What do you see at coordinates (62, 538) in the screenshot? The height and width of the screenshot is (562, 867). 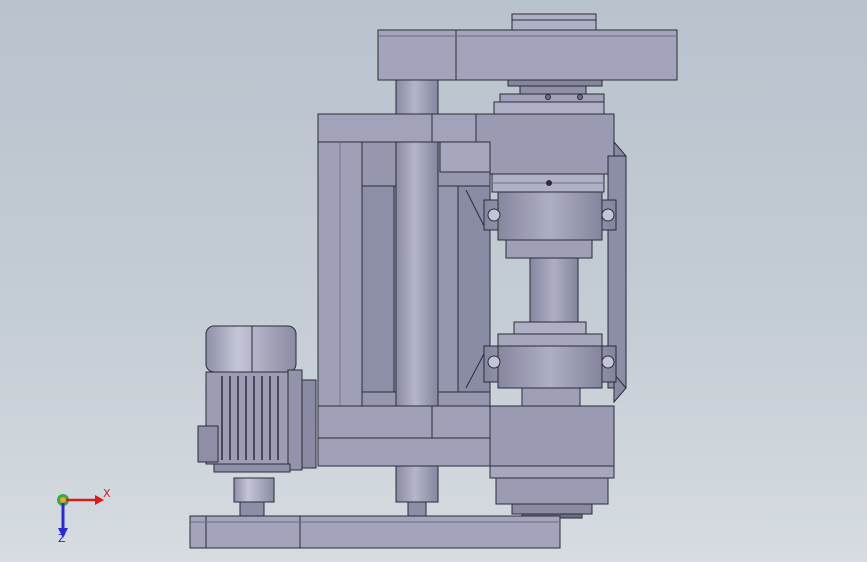 I see `z-axis-label: Z` at bounding box center [62, 538].